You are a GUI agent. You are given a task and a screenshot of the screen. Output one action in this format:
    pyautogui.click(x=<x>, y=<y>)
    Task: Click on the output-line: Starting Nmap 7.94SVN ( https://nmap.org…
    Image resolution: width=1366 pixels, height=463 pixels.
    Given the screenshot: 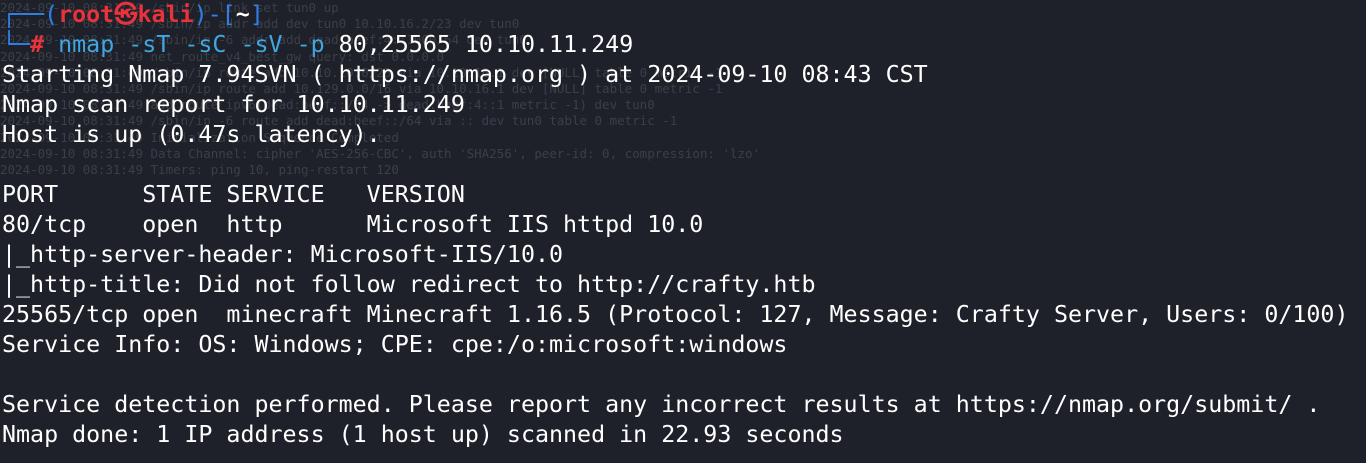 What is the action you would take?
    pyautogui.click(x=465, y=74)
    